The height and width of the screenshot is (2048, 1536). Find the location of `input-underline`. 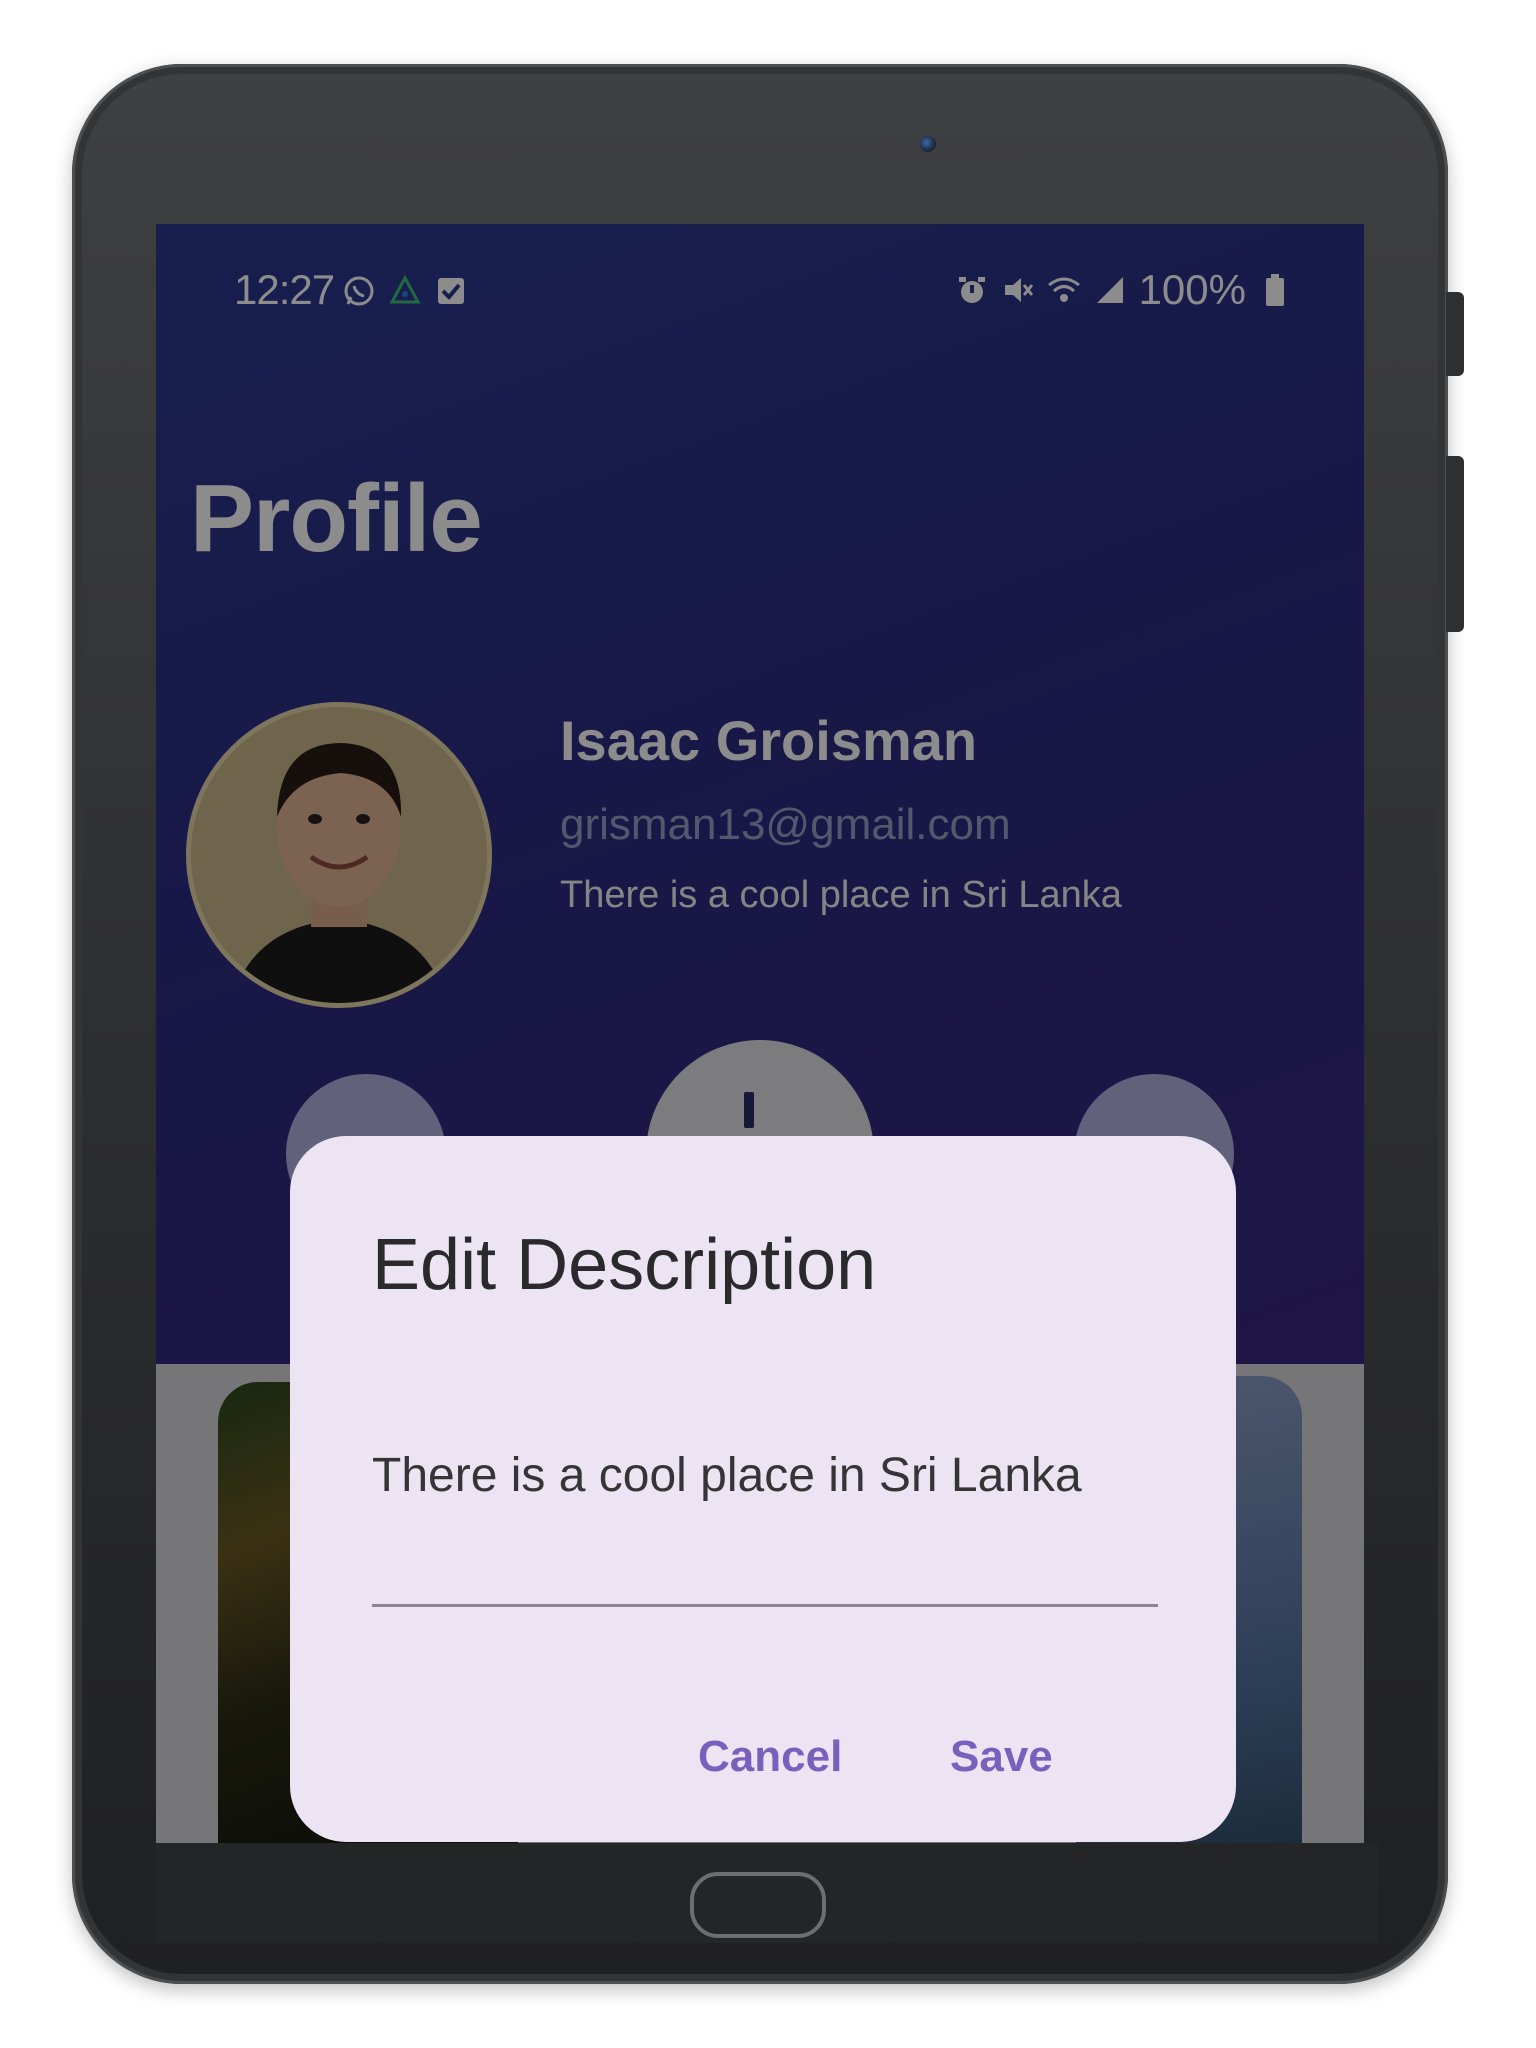

input-underline is located at coordinates (765, 1605).